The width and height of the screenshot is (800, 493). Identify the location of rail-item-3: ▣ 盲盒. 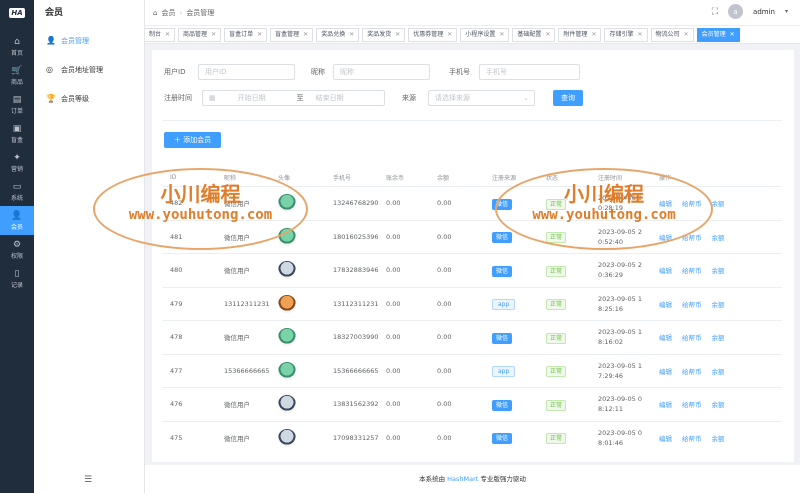
(17, 133).